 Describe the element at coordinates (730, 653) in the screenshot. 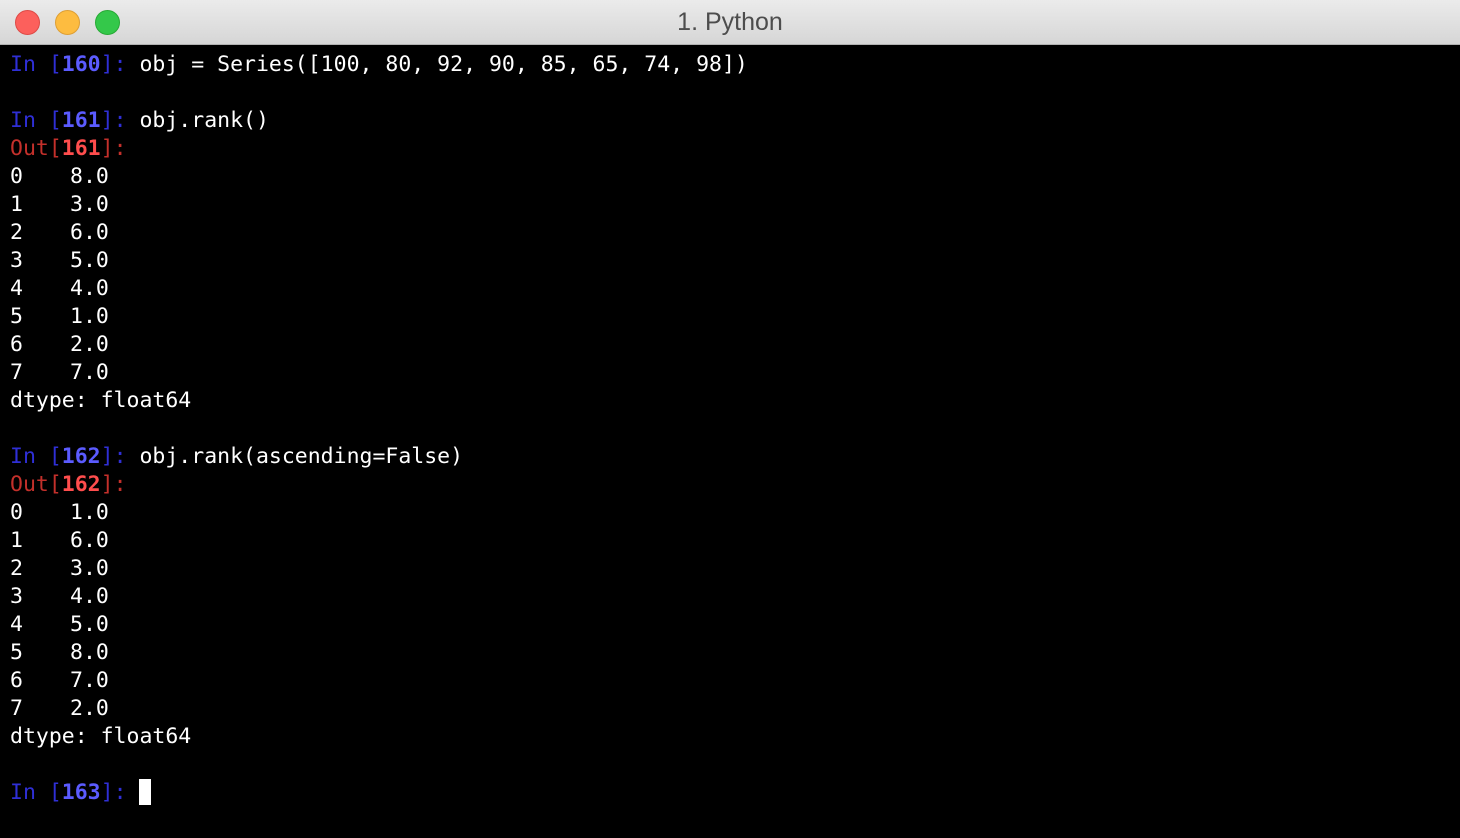

I see `series-row: 5 8.0` at that location.